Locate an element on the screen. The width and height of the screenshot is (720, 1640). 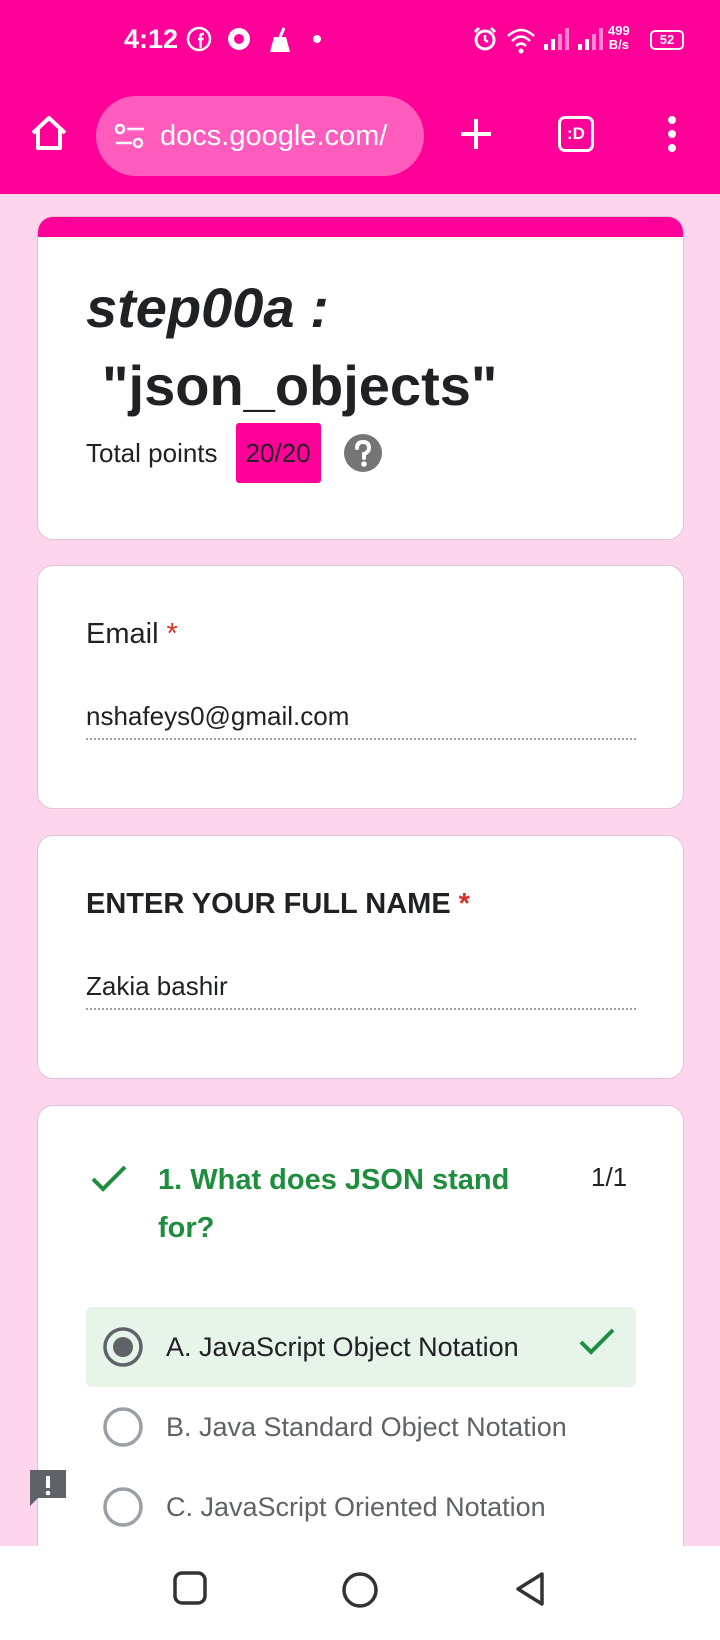
signal-sim2-icon is located at coordinates (590, 39).